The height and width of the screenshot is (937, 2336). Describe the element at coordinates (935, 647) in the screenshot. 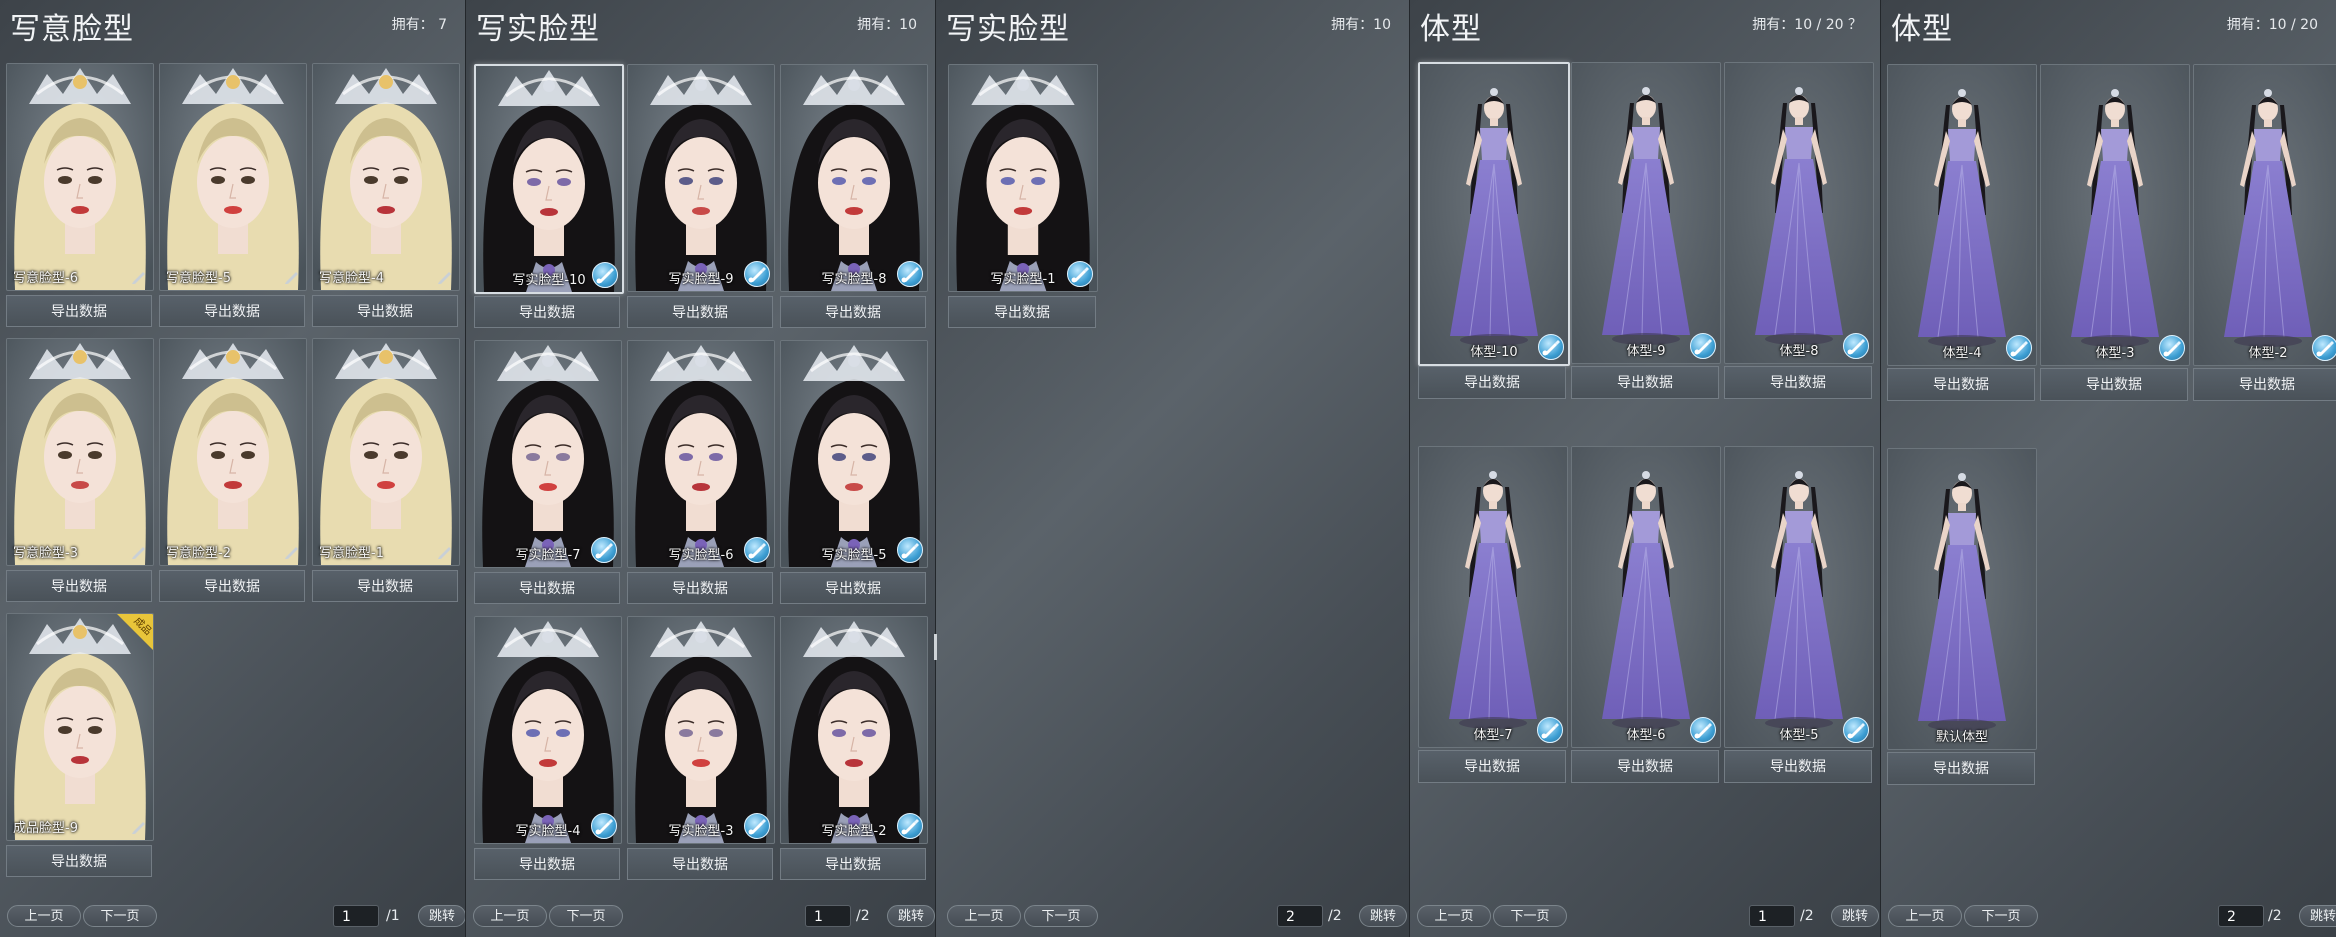

I see `panel-divider-handle` at that location.